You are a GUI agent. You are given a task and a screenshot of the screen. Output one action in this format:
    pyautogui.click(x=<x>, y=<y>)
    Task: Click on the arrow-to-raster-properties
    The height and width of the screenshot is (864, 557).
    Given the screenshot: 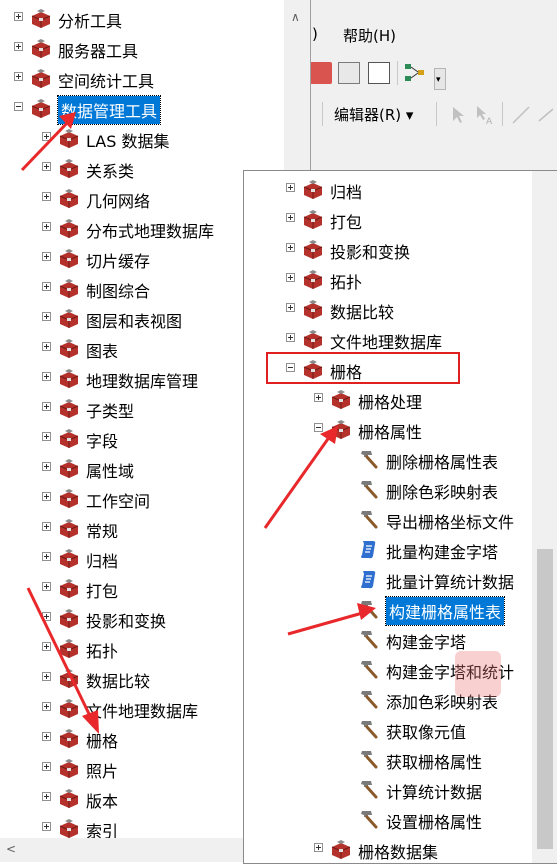 What is the action you would take?
    pyautogui.click(x=300, y=477)
    